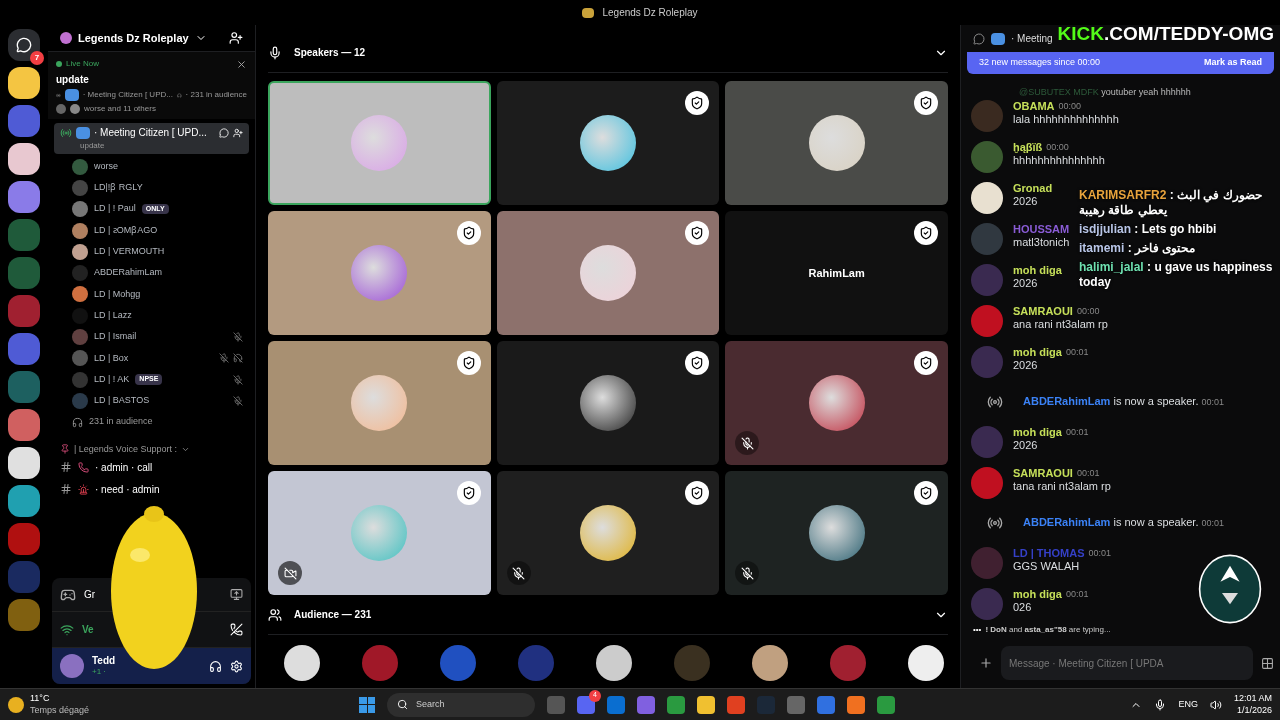 The image size is (1280, 720). What do you see at coordinates (1120, 63) in the screenshot?
I see `new-messages-bar: 32 new messages since 00:00 Mark as Read` at bounding box center [1120, 63].